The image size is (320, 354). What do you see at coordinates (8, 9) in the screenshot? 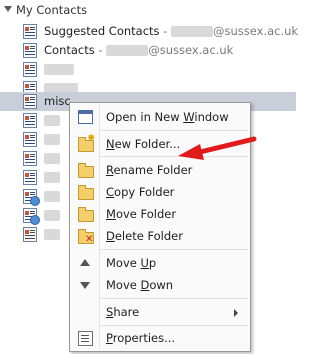
I see `collapse-triangle-icon` at bounding box center [8, 9].